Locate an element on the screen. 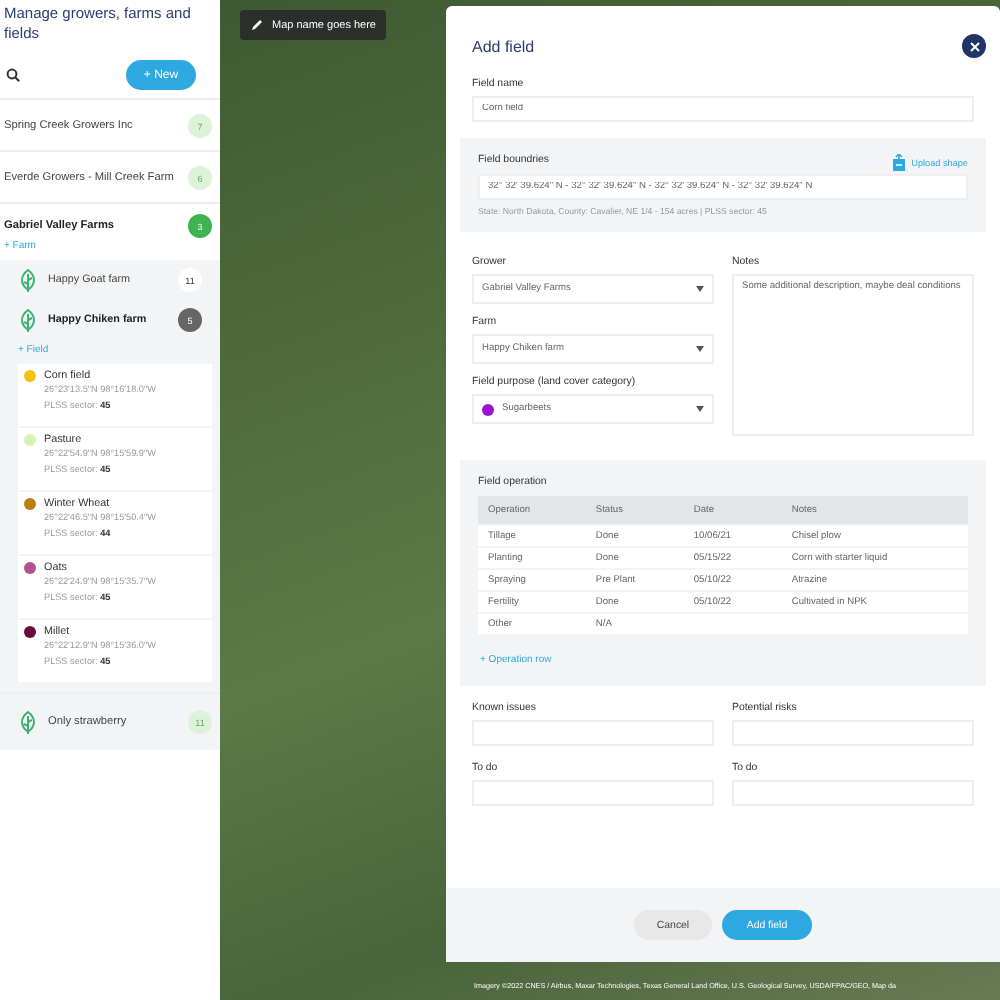 The width and height of the screenshot is (1000, 1000). search-icon is located at coordinates (13, 75).